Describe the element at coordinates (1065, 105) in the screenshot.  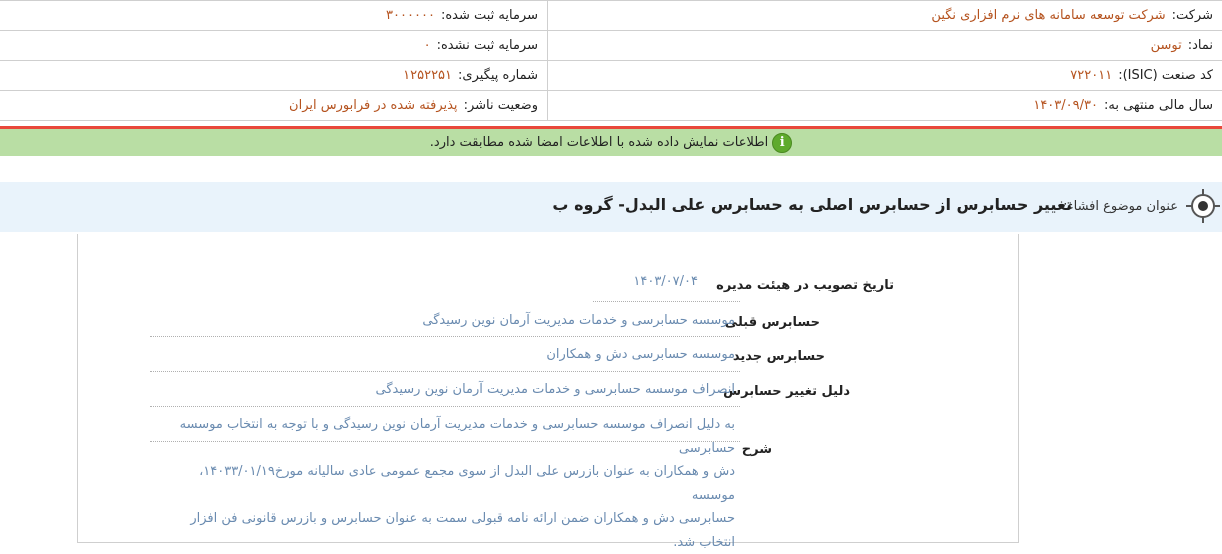
I see `fiscal-year-value: ۱۴۰۳/۰۹/۳۰` at that location.